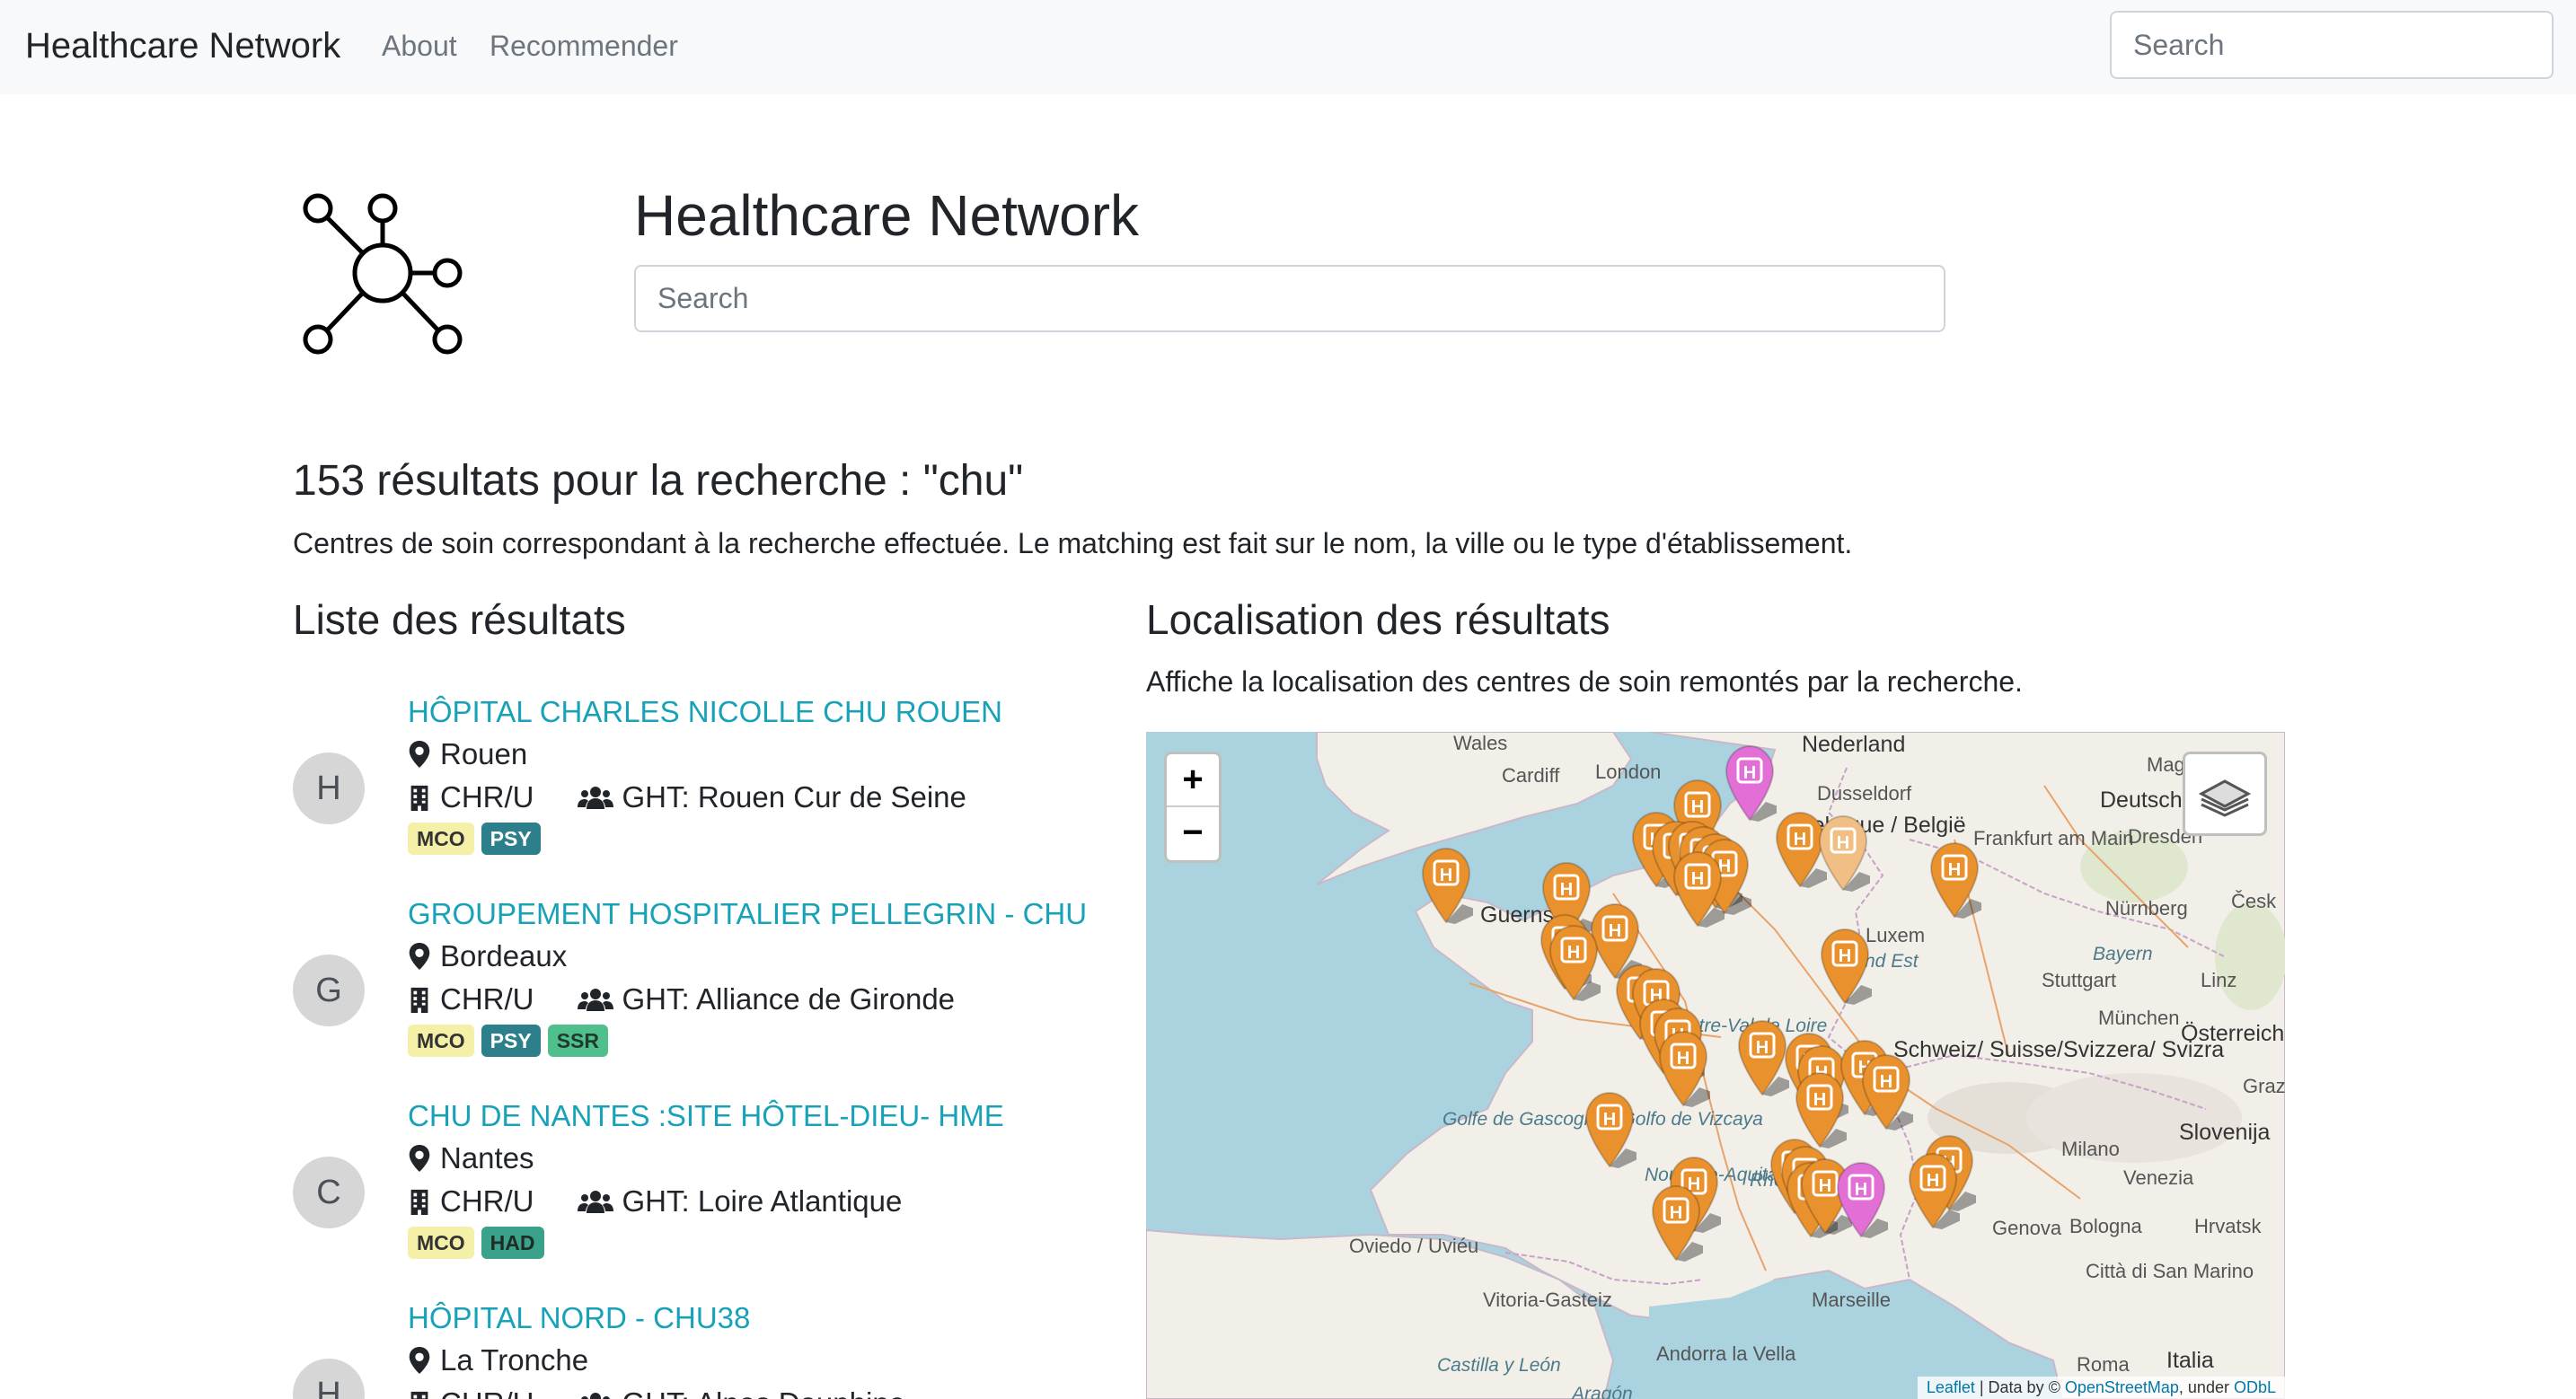 The width and height of the screenshot is (2576, 1399). Describe the element at coordinates (767, 1041) in the screenshot. I see `result-badges: MCO PSY SSR` at that location.